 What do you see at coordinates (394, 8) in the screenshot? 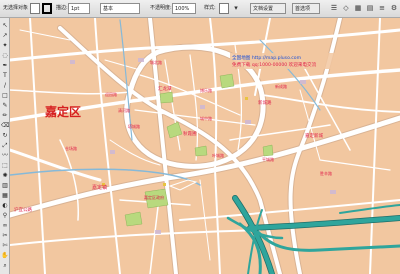
I see `settings-icon: ⚙` at bounding box center [394, 8].